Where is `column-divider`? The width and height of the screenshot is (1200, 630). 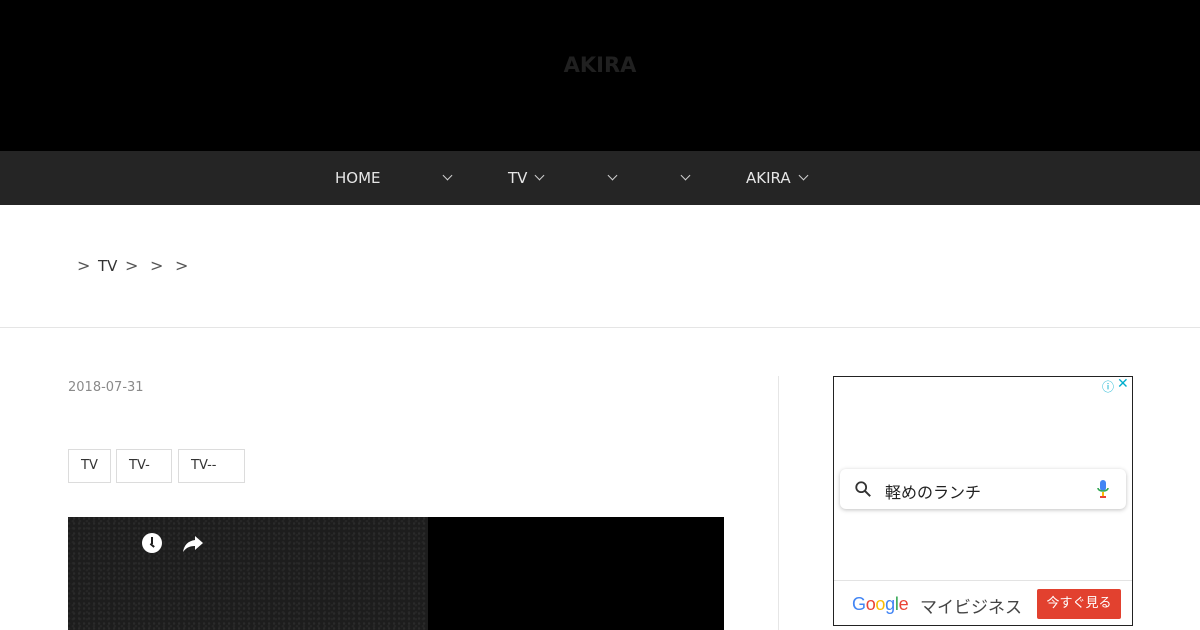
column-divider is located at coordinates (778, 503).